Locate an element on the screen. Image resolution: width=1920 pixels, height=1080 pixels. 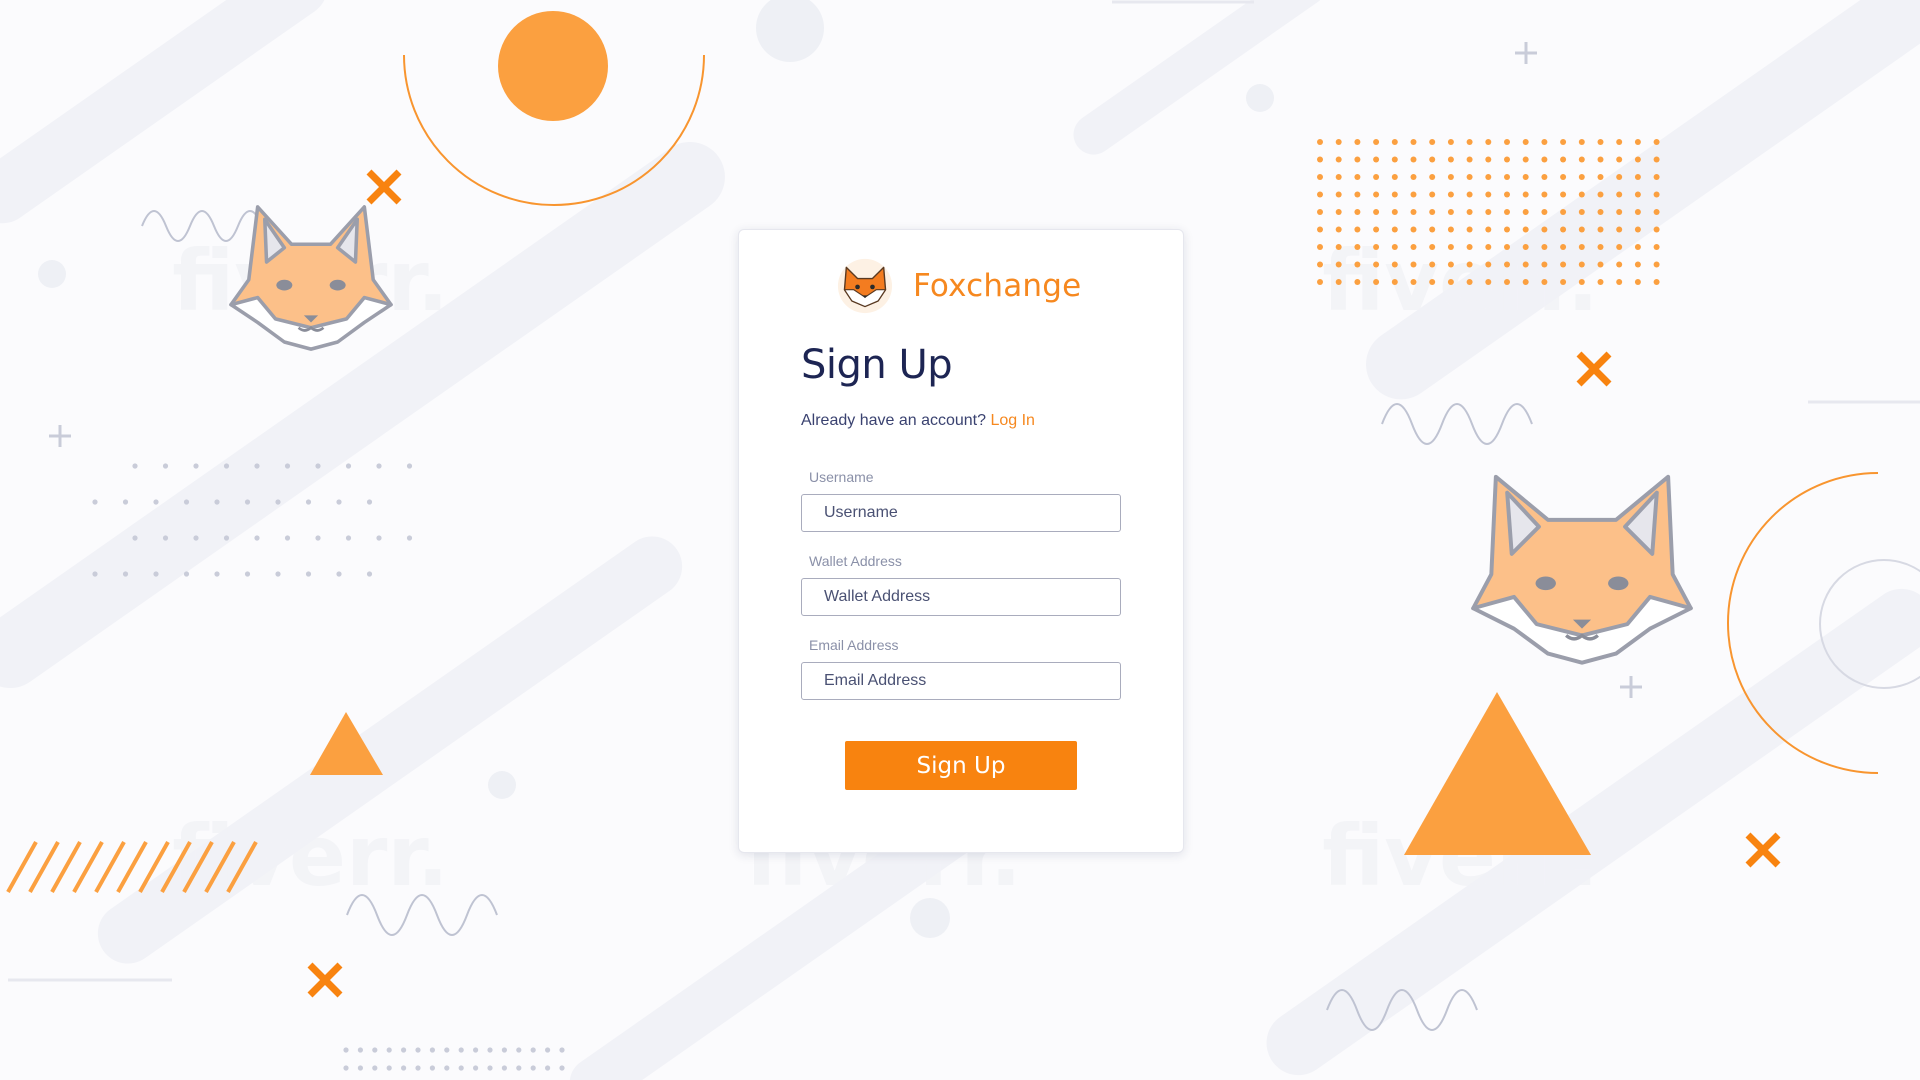
email-address-input is located at coordinates (961, 681).